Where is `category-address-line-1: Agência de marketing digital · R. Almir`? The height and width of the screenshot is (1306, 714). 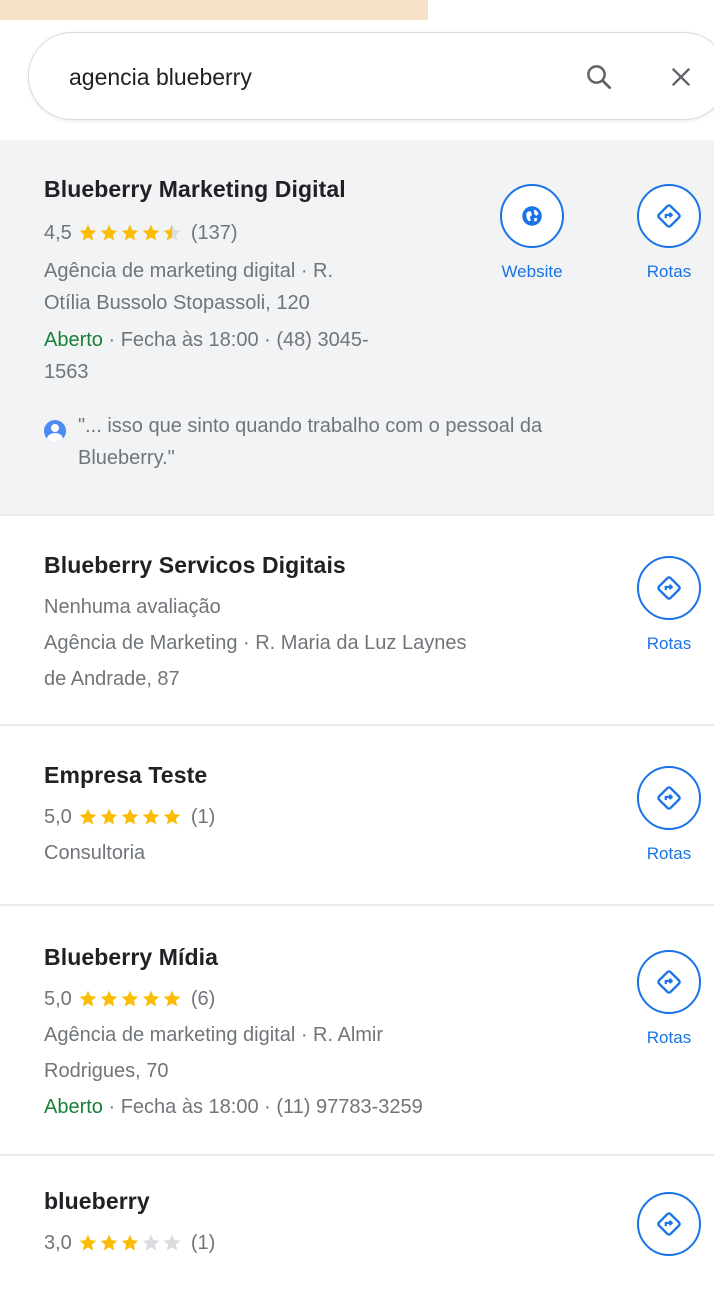 category-address-line-1: Agência de marketing digital · R. Almir is located at coordinates (214, 1035).